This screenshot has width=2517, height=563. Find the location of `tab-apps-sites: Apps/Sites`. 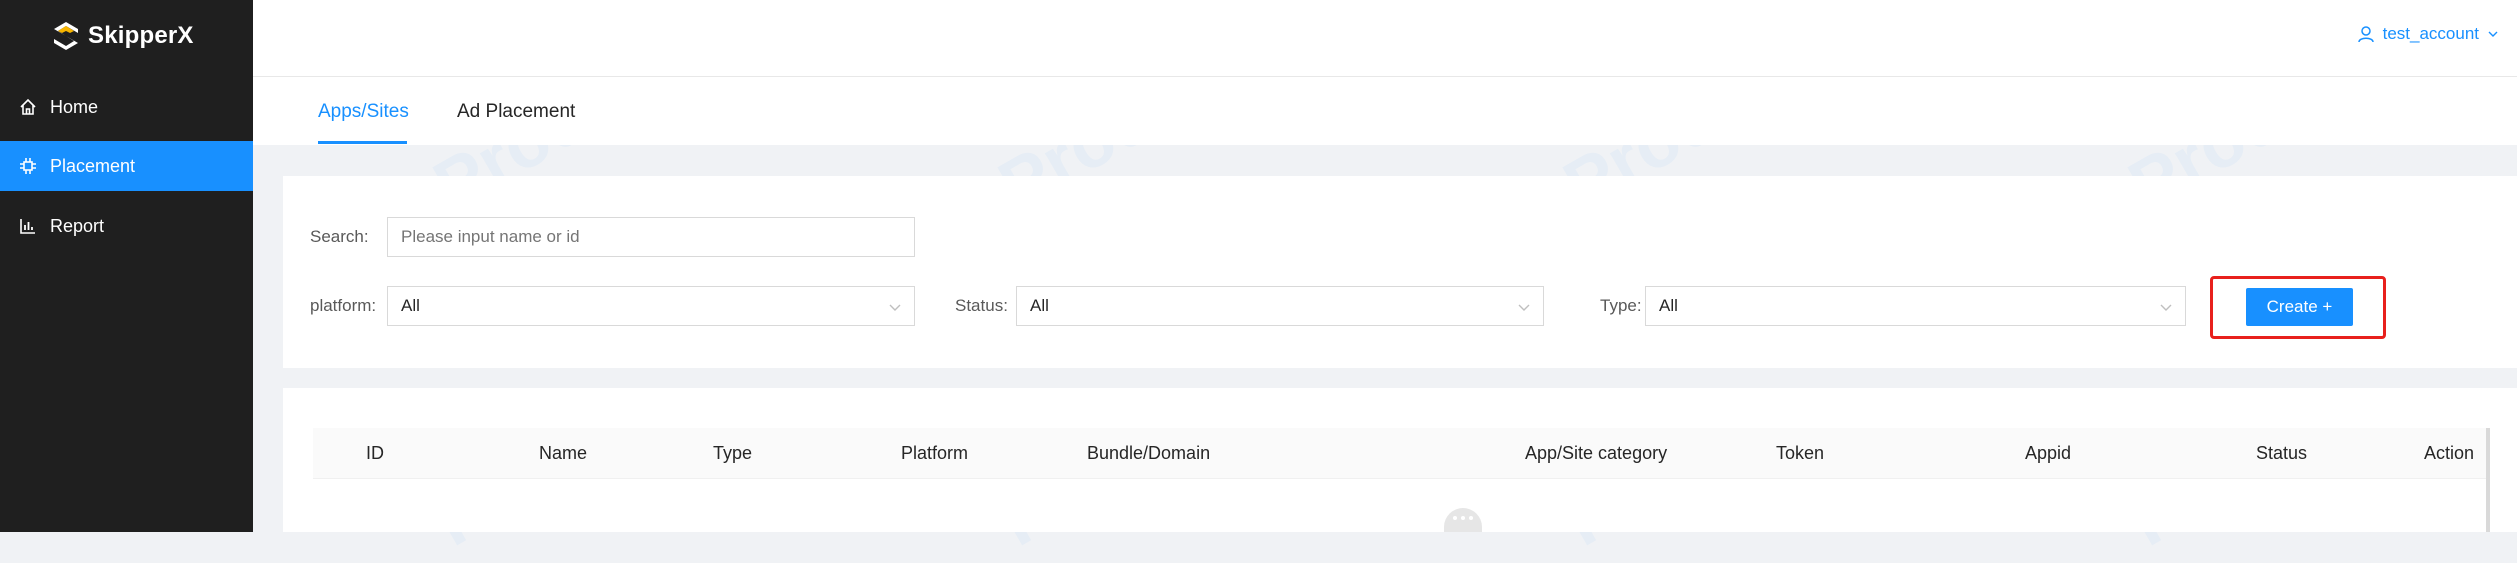

tab-apps-sites: Apps/Sites is located at coordinates (363, 112).